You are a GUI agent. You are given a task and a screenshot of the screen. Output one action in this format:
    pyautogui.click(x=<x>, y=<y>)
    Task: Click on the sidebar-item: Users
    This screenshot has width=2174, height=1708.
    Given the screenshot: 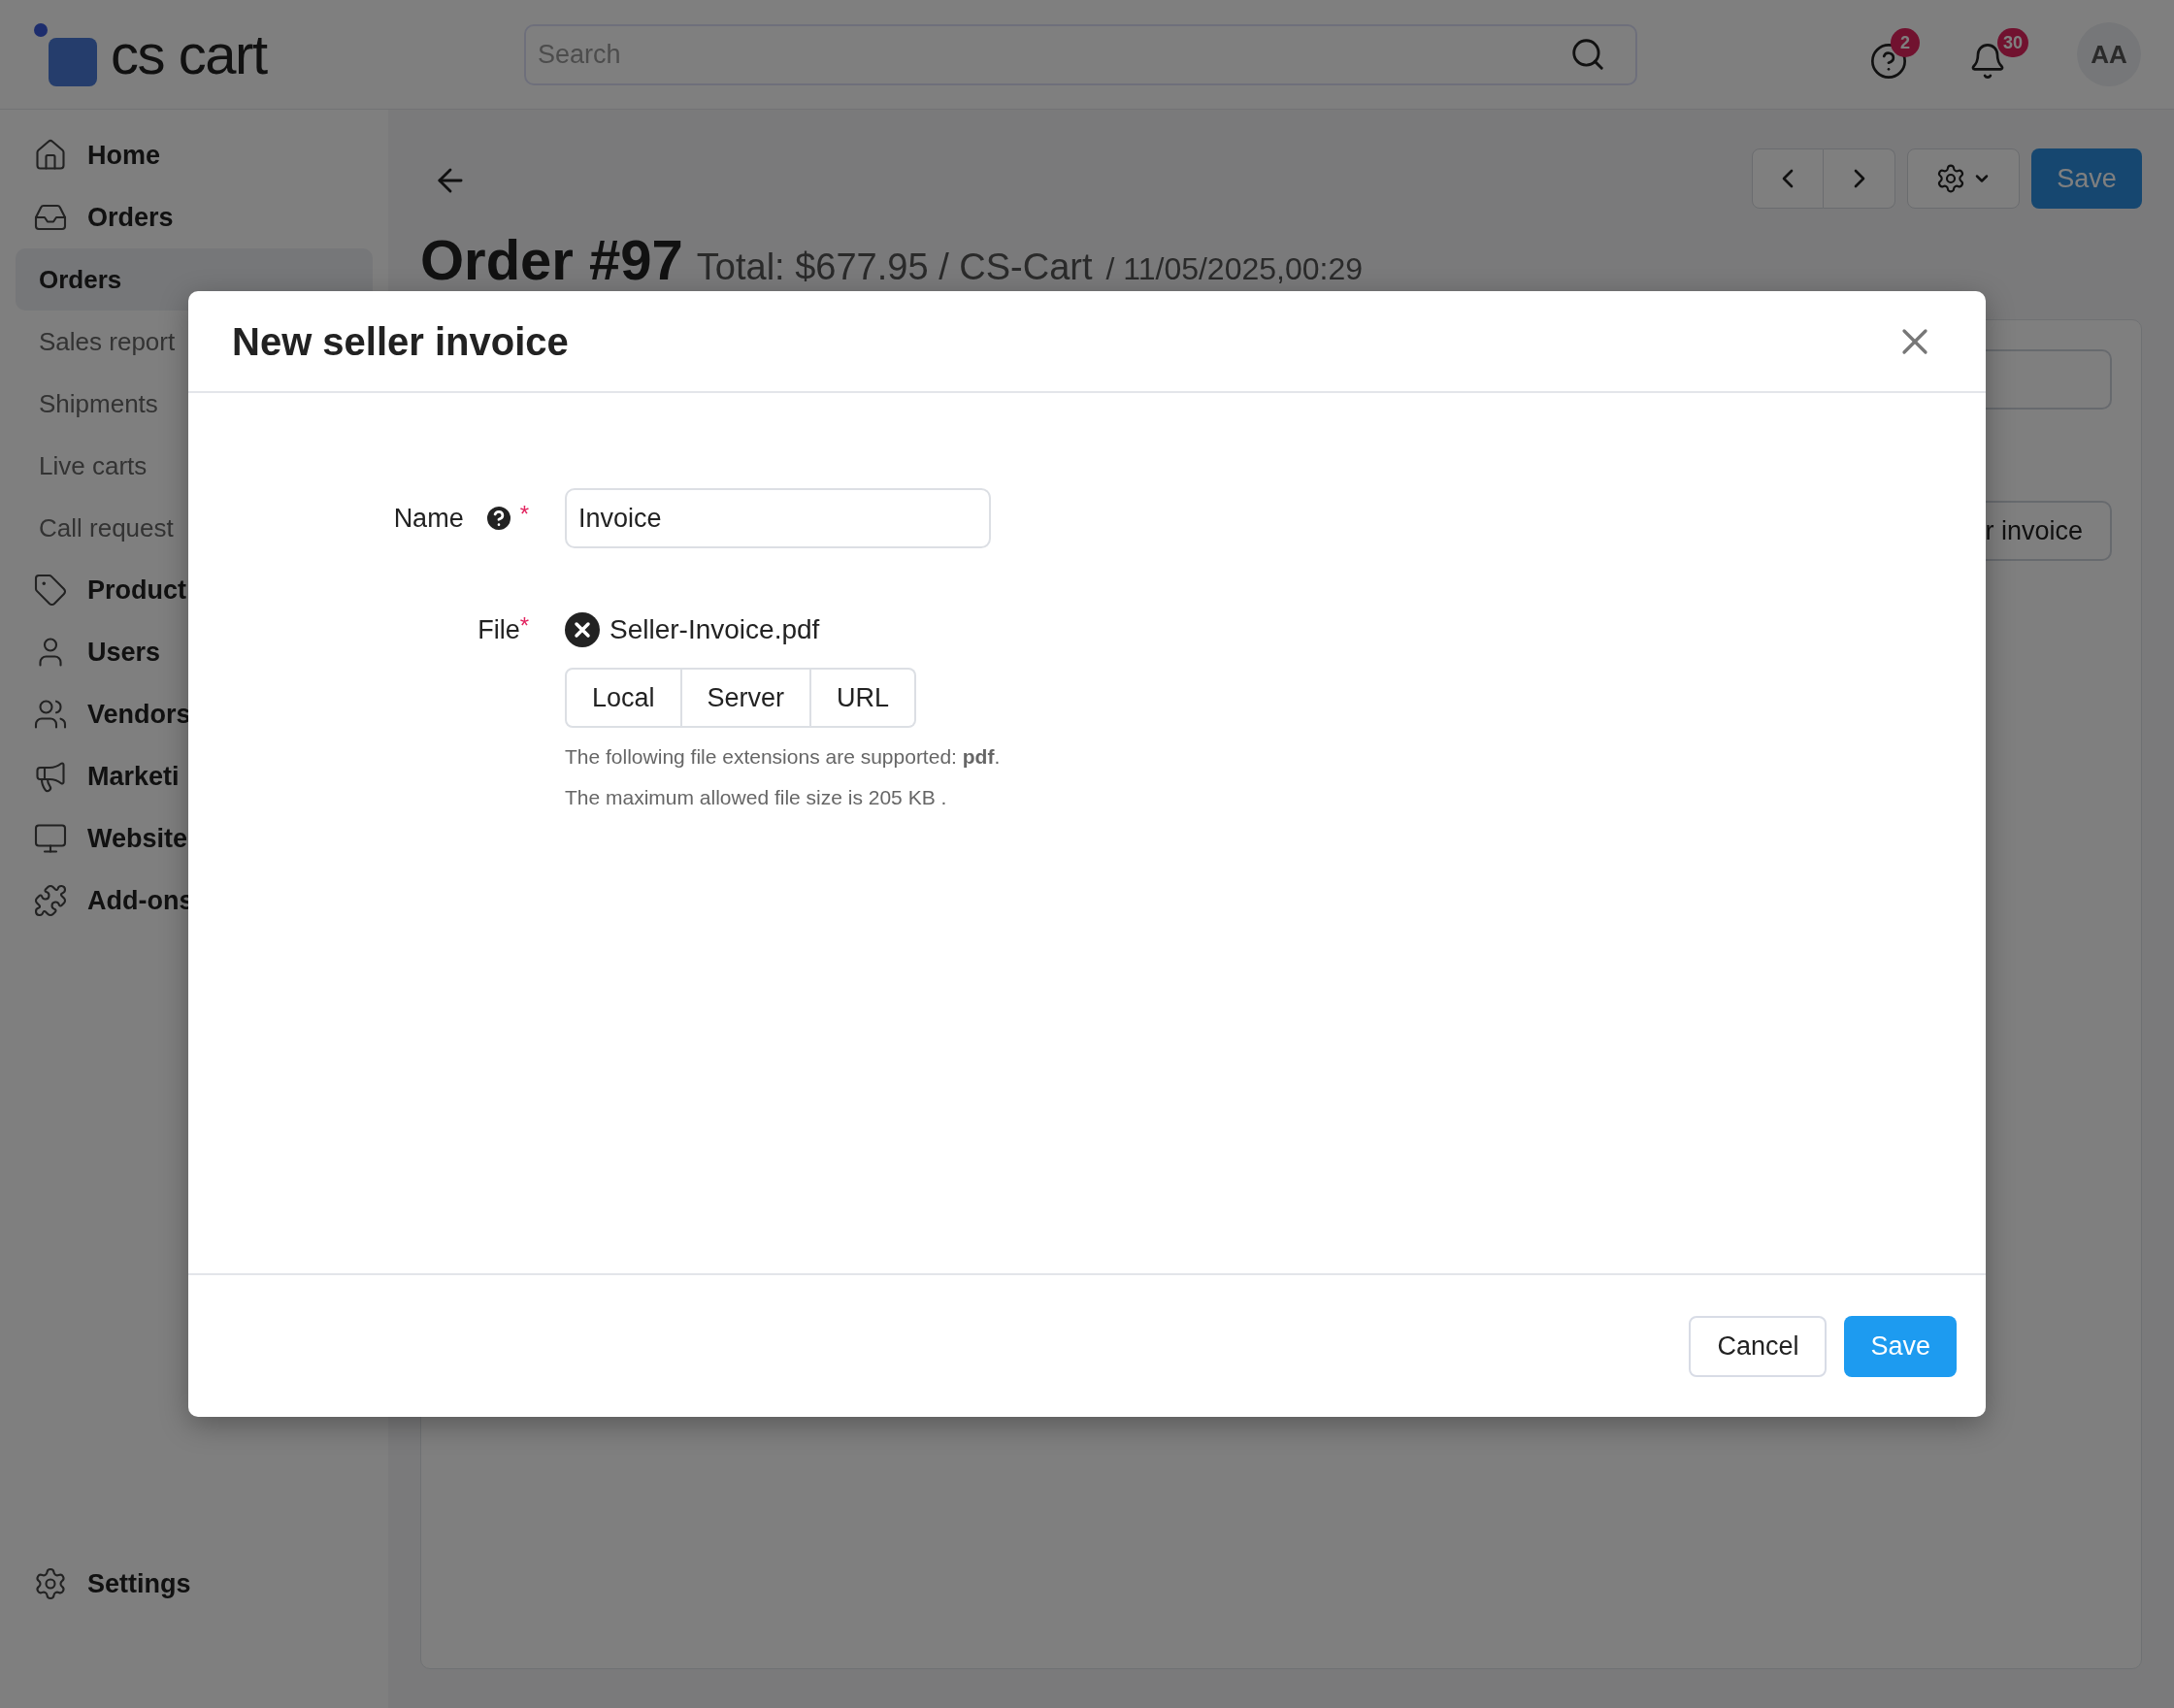 What is the action you would take?
    pyautogui.click(x=194, y=652)
    